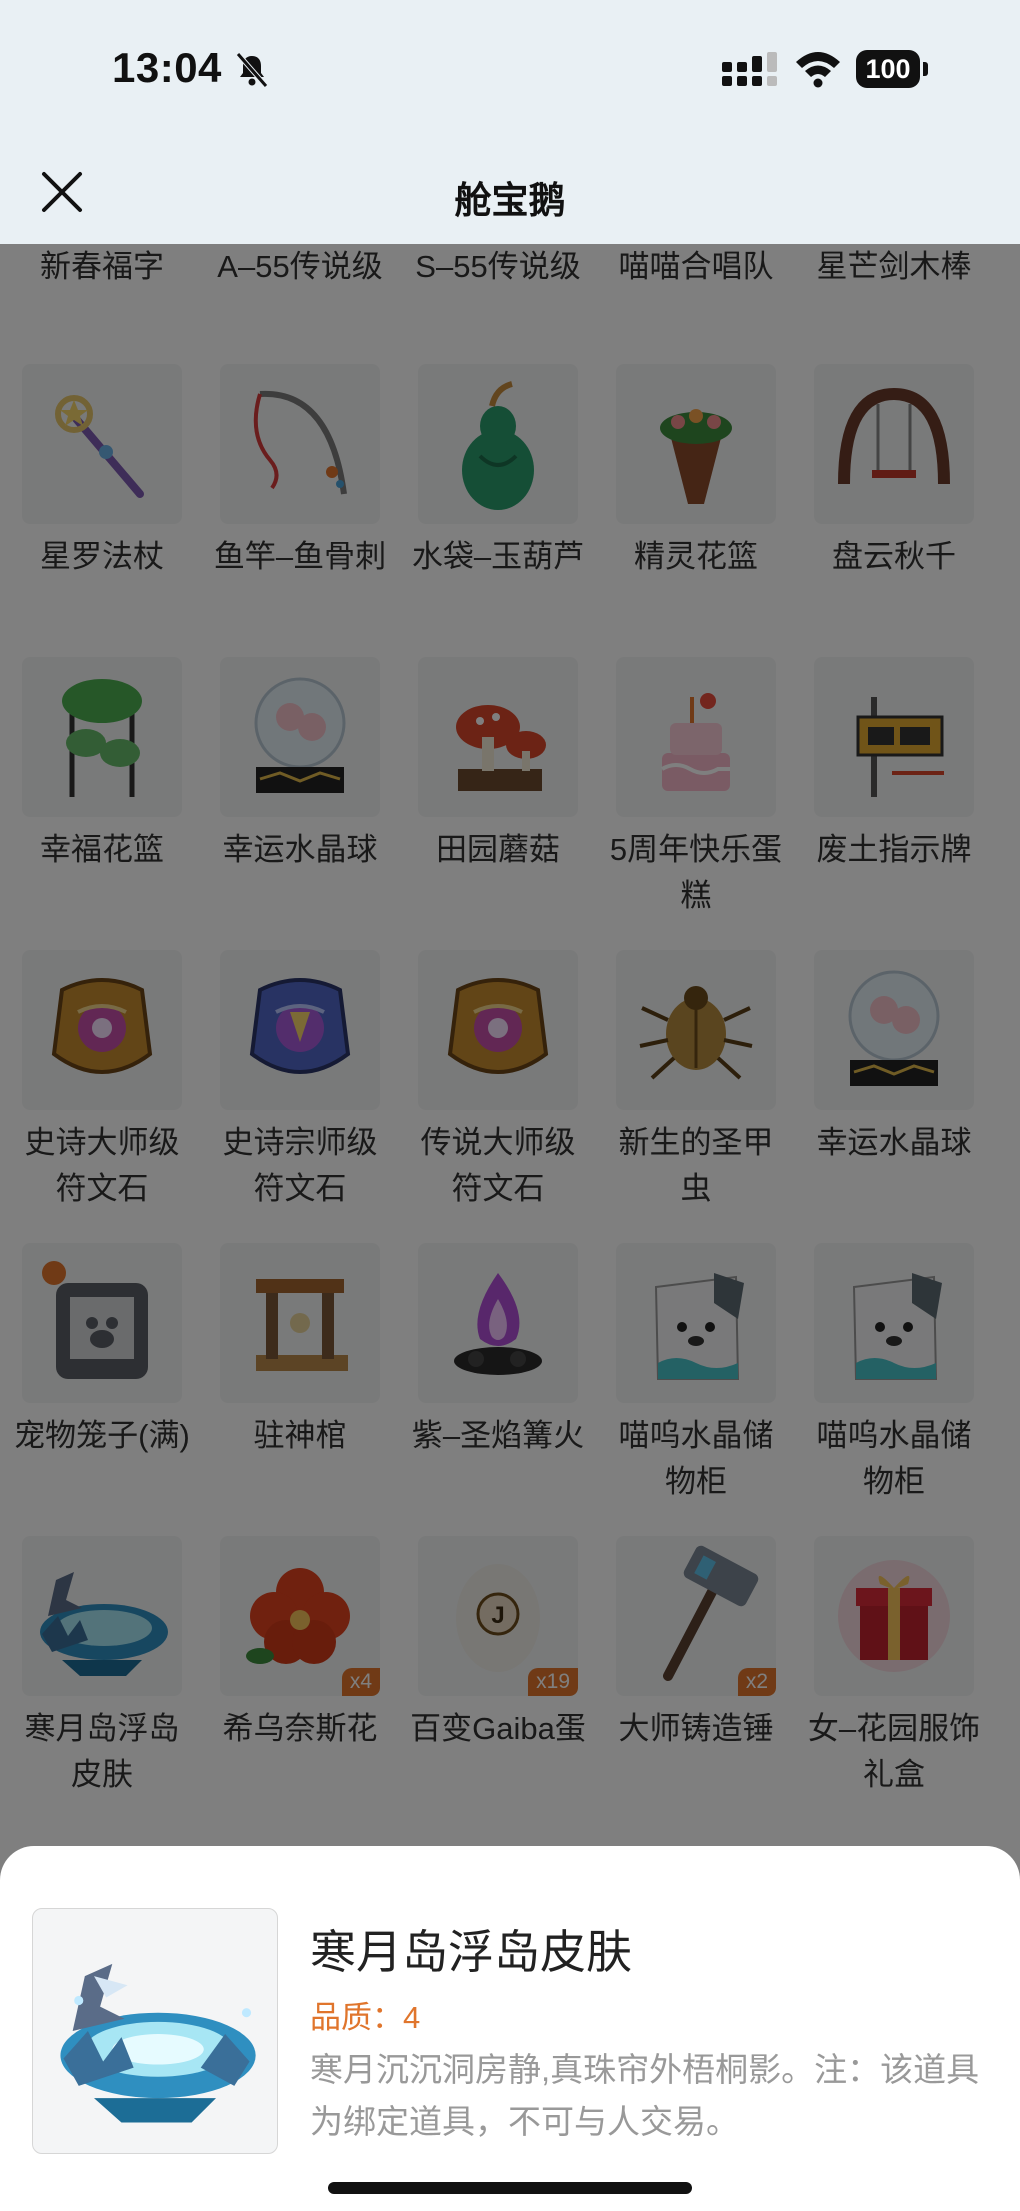 This screenshot has height=2211, width=1020. I want to click on cellular-signal-icon, so click(749, 69).